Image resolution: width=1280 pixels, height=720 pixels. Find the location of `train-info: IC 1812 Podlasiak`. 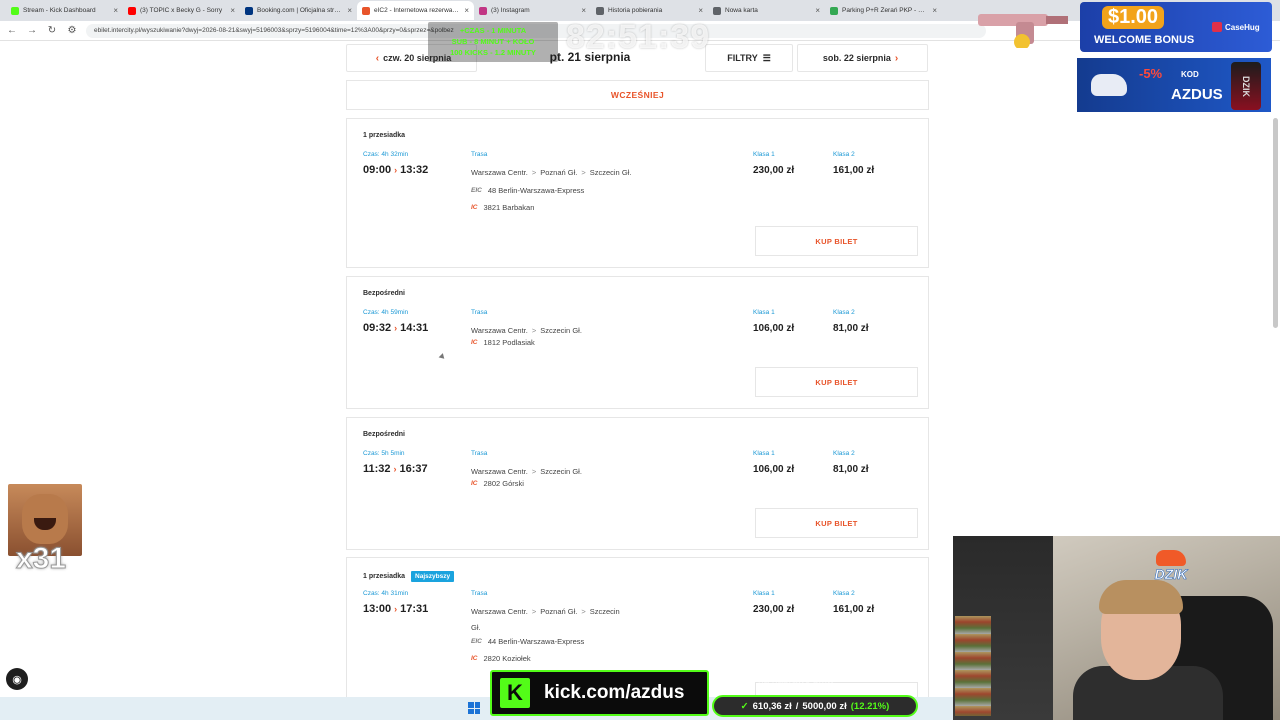

train-info: IC 1812 Podlasiak is located at coordinates (503, 342).